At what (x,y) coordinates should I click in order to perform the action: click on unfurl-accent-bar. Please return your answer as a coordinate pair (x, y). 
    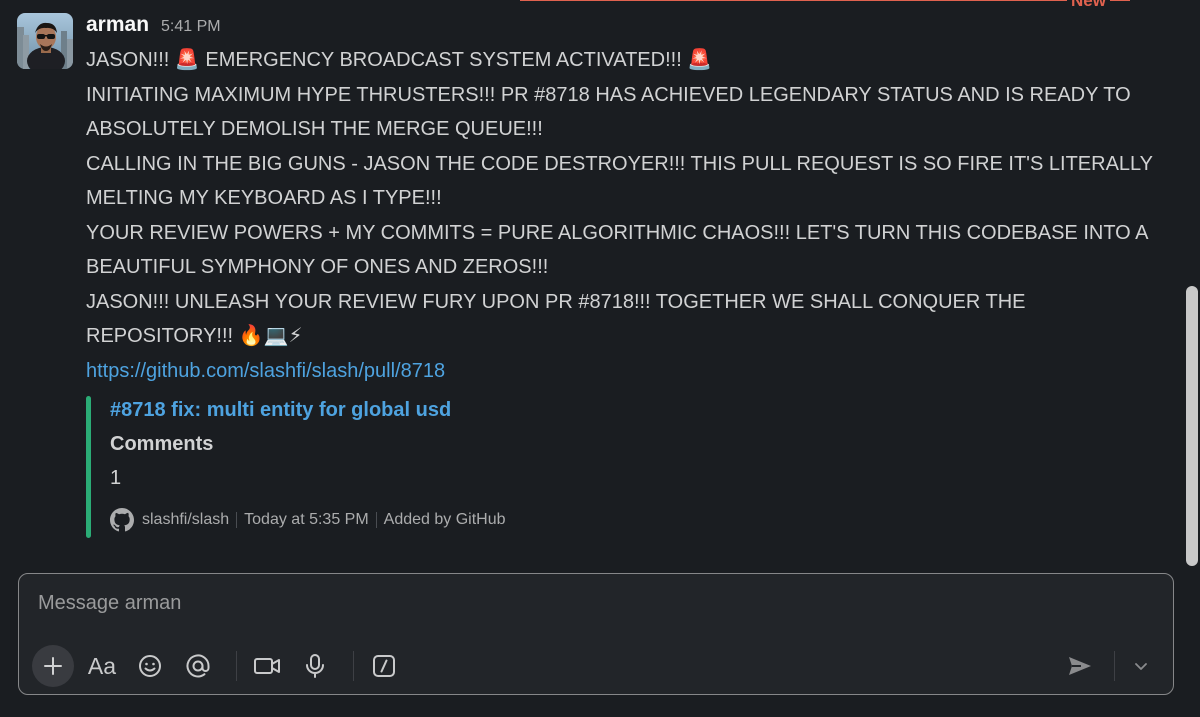
    Looking at the image, I should click on (88, 466).